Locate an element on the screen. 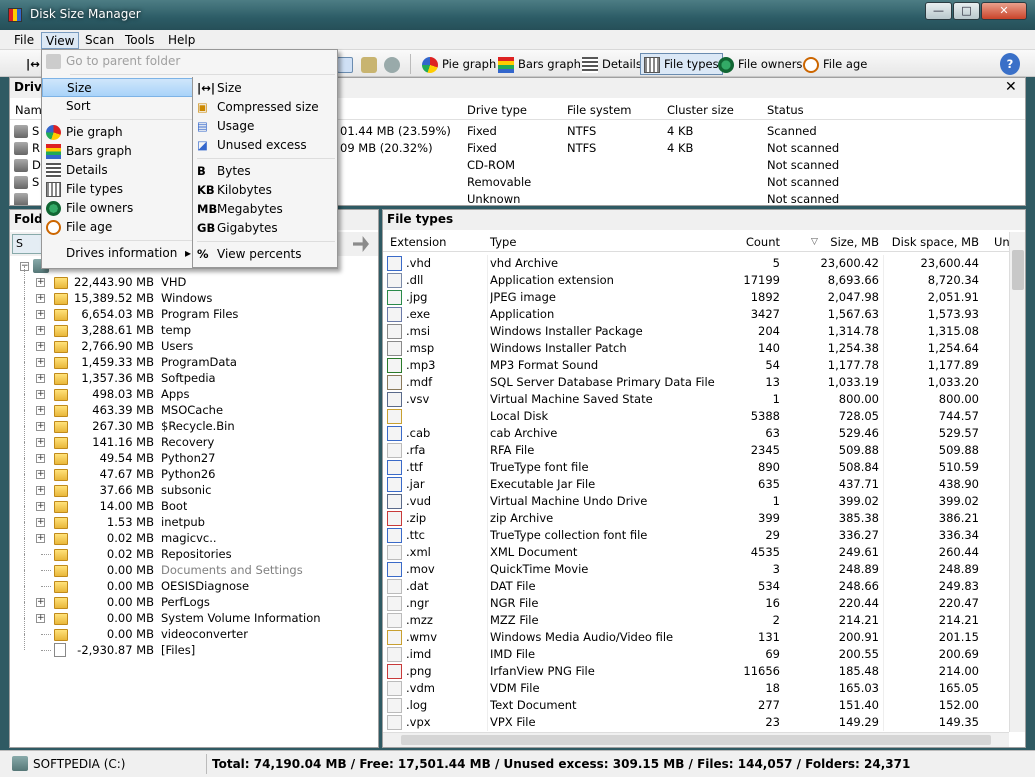  filetype-row: .xml XML Document 4535 249.61 260.44 is located at coordinates (696, 552).